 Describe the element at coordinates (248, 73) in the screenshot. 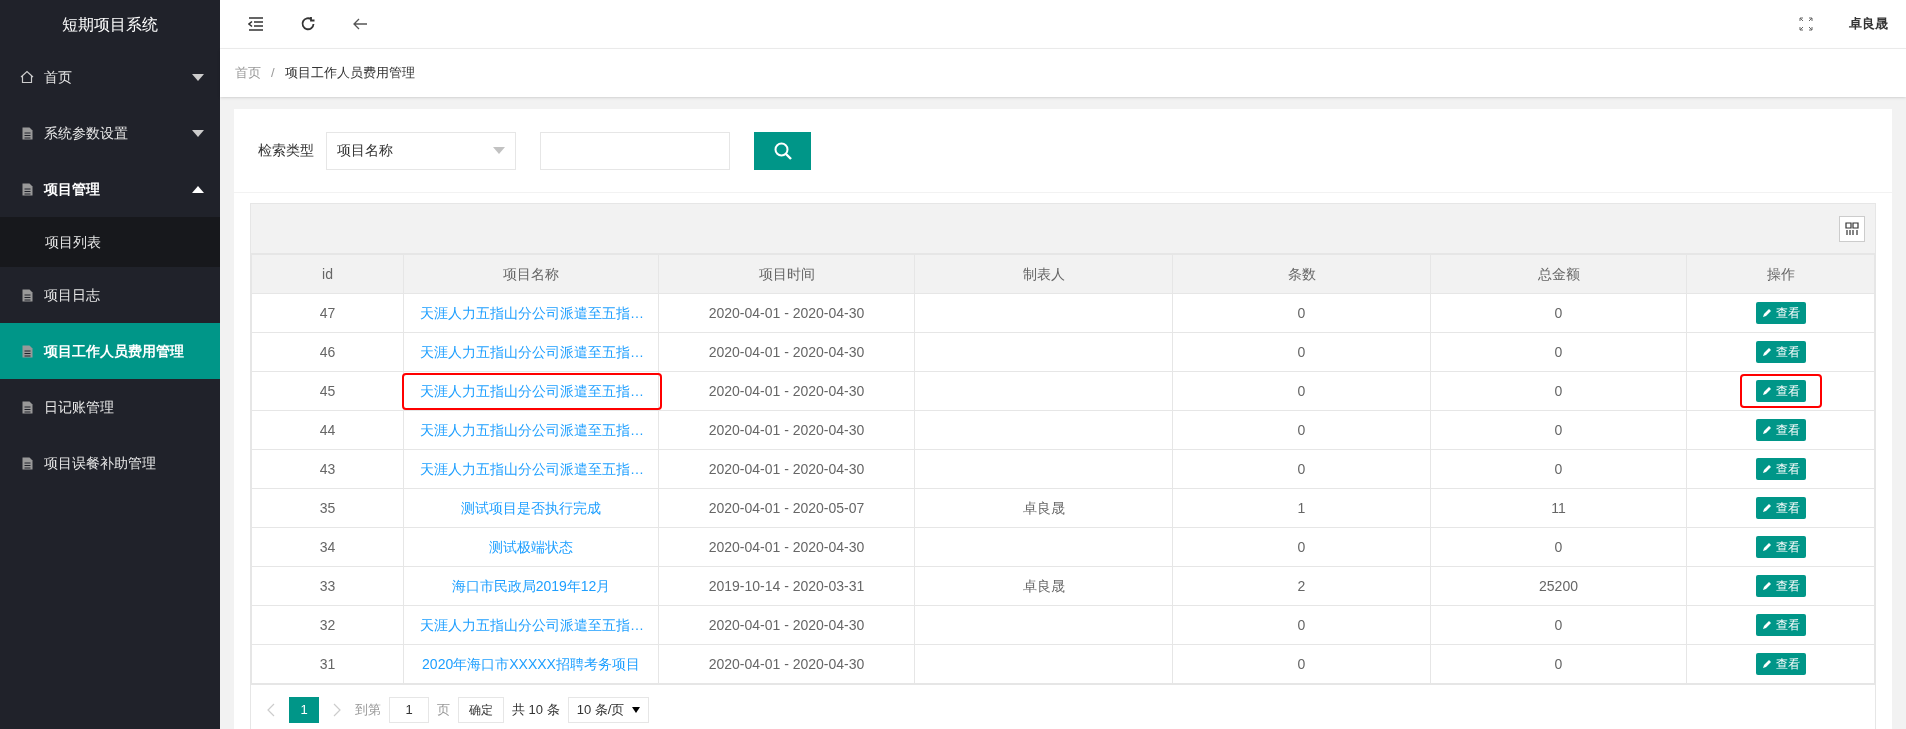

I see `breadcrumb-item: 首页` at that location.